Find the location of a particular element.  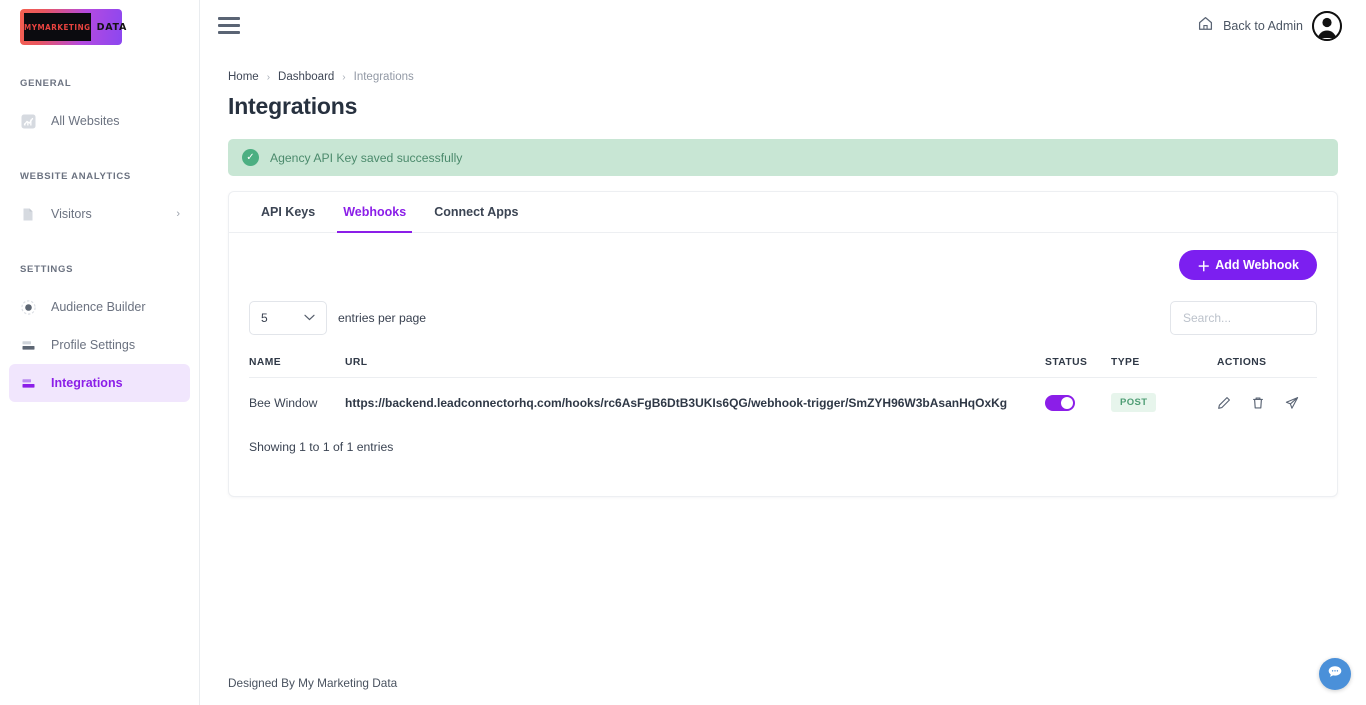

cell-status is located at coordinates (1078, 403).